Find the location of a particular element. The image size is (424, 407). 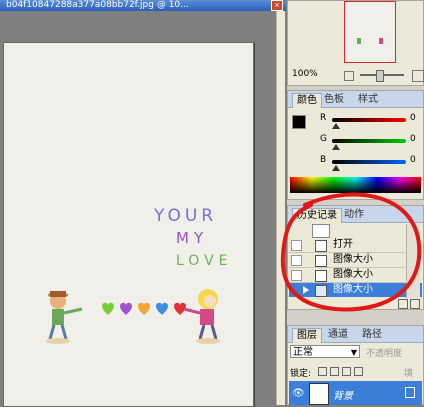

blue-slider-thumb is located at coordinates (336, 168).